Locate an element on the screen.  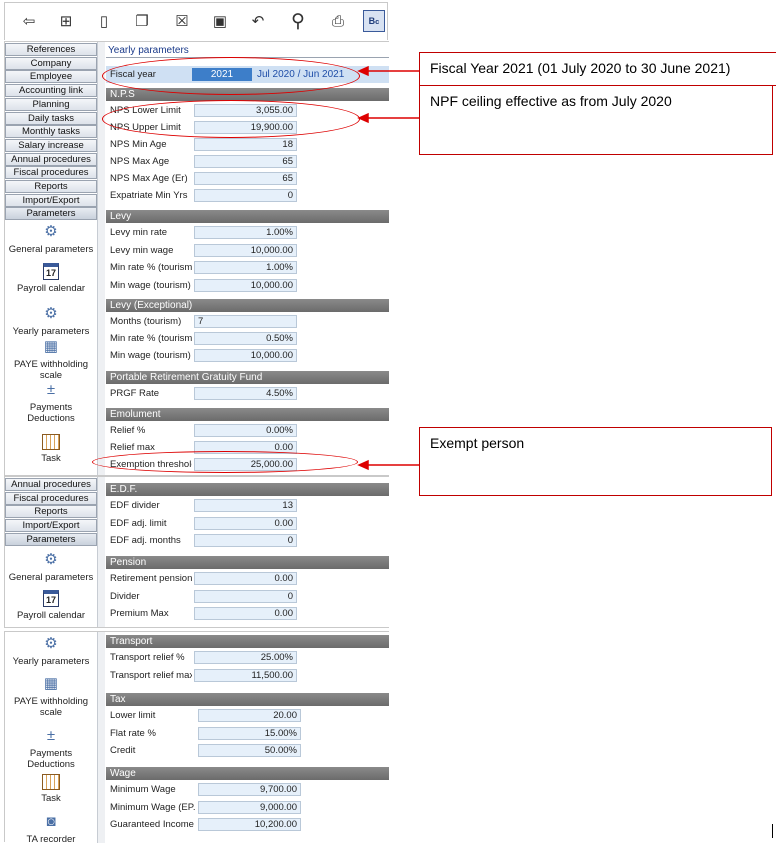
search-icon: ⚲ is located at coordinates (298, 21).